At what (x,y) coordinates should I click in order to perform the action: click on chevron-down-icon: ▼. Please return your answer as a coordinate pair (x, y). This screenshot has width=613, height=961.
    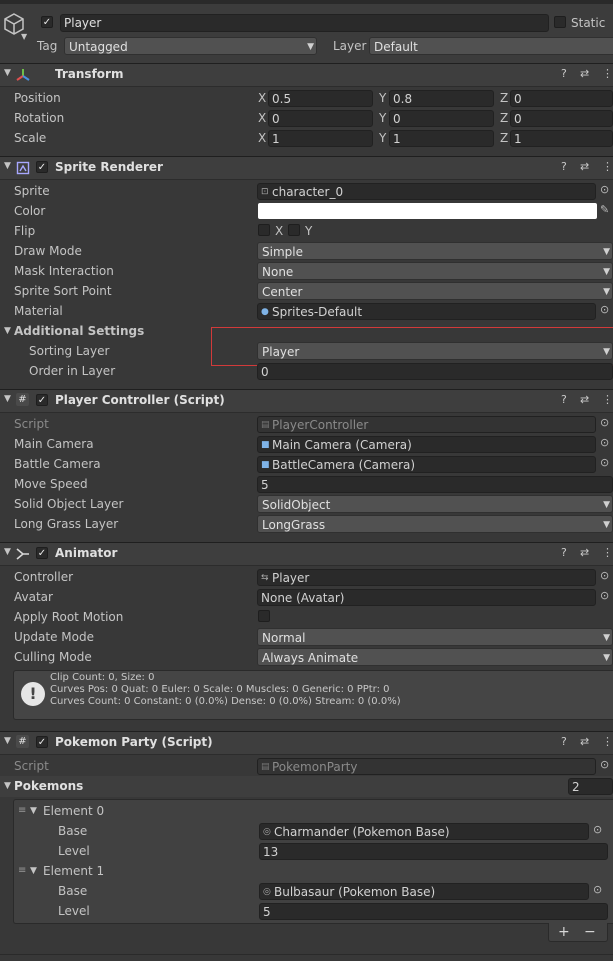
    Looking at the image, I should click on (24, 36).